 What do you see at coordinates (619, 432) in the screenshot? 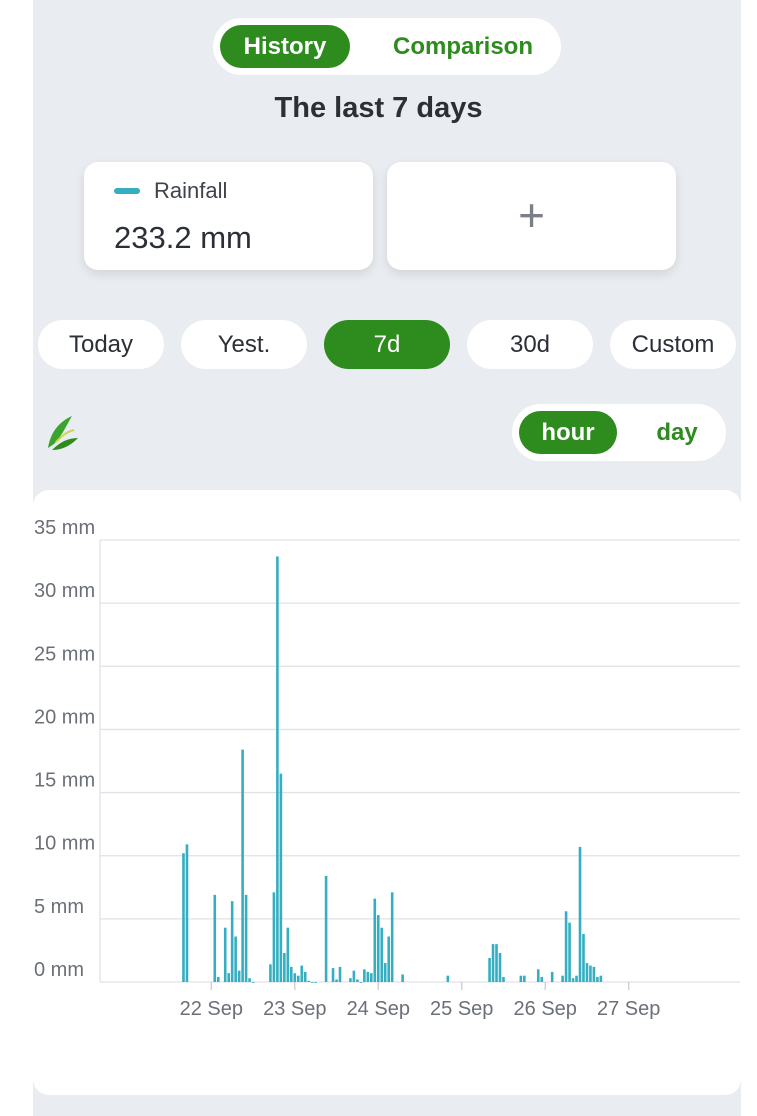
I see `granularity-toggle: hour day` at bounding box center [619, 432].